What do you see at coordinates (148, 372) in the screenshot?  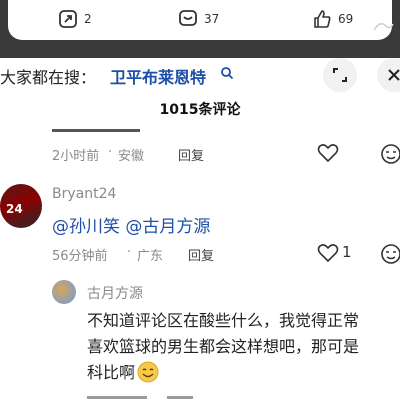 I see `smile-emoji-icon` at bounding box center [148, 372].